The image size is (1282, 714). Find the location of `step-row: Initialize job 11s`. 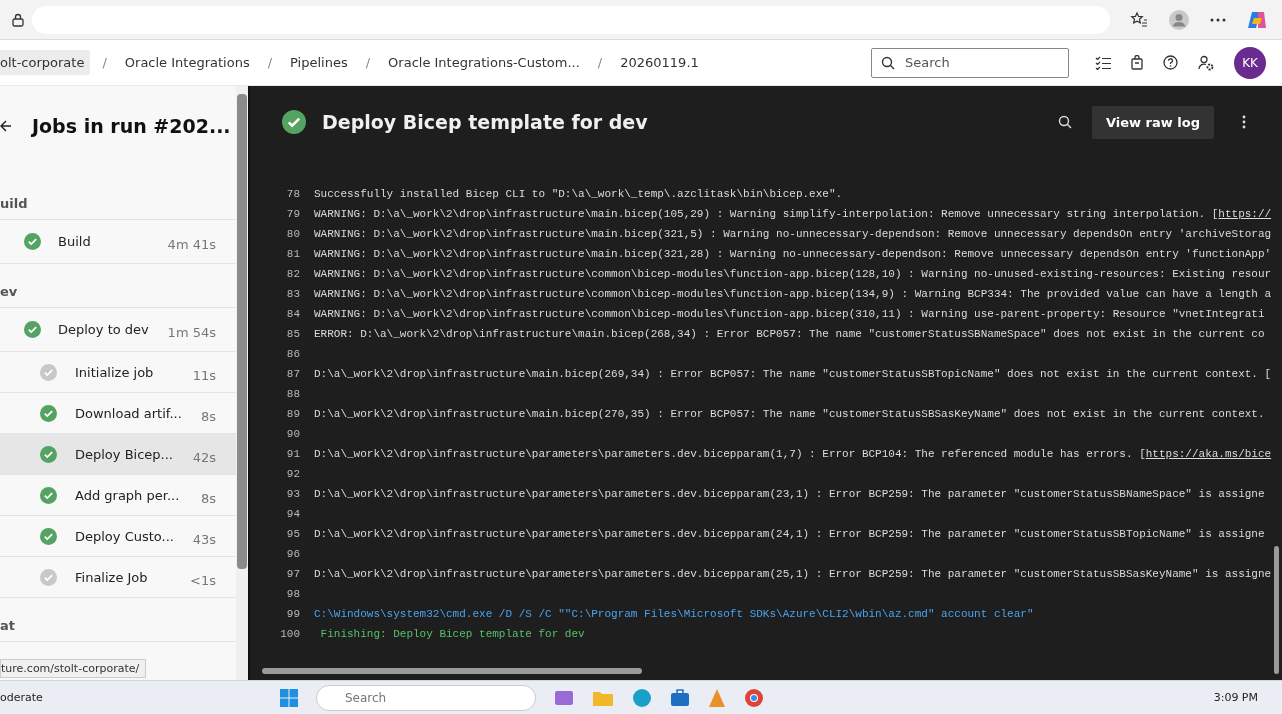

step-row: Initialize job 11s is located at coordinates (118, 372).